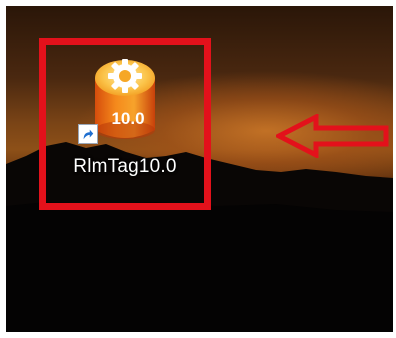  What do you see at coordinates (332, 136) in the screenshot?
I see `left-arrow-icon` at bounding box center [332, 136].